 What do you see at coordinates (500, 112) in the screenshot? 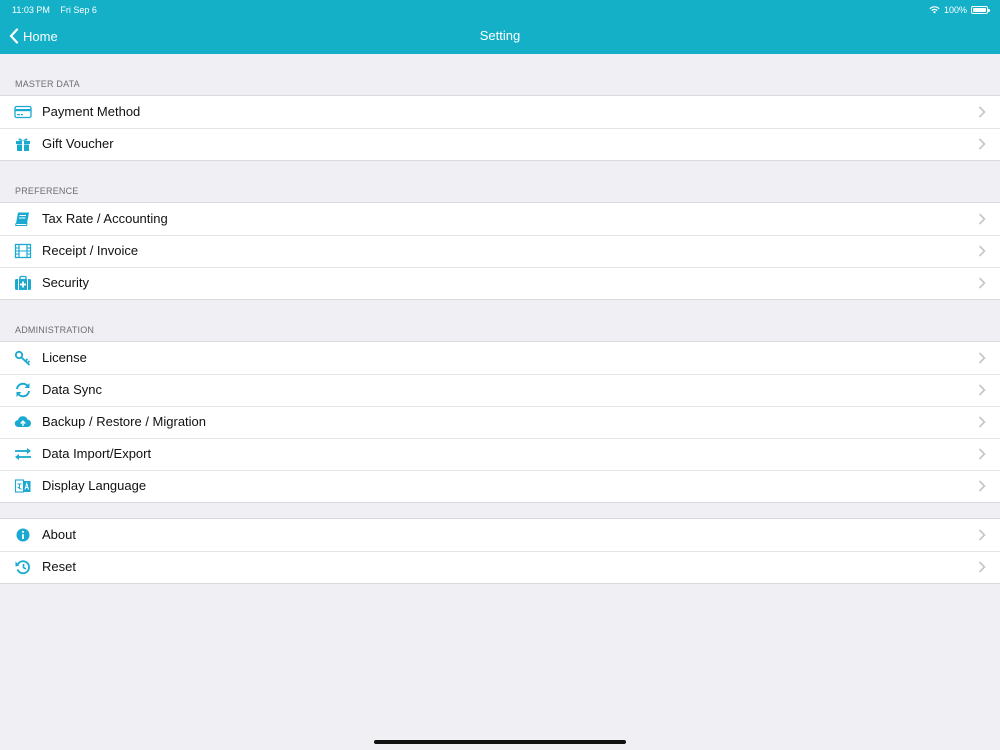
I see `row-payment-method: Payment Method` at bounding box center [500, 112].